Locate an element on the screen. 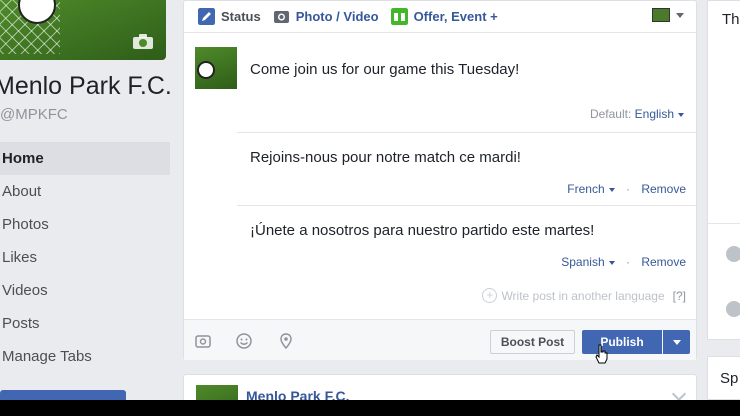 Image resolution: width=740 pixels, height=416 pixels. composer-tabs: Status Photo / Video Offer, Event + is located at coordinates (440, 17).